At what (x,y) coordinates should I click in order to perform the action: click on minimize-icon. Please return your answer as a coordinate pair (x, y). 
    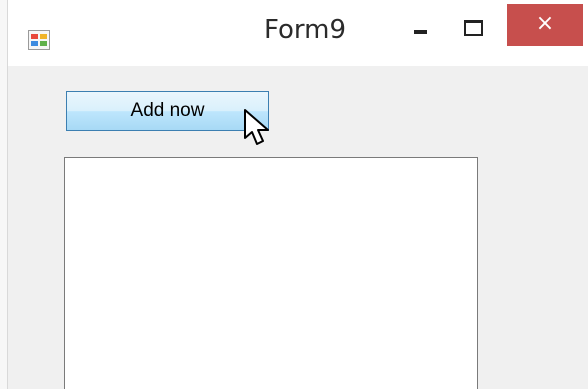
    Looking at the image, I should click on (421, 25).